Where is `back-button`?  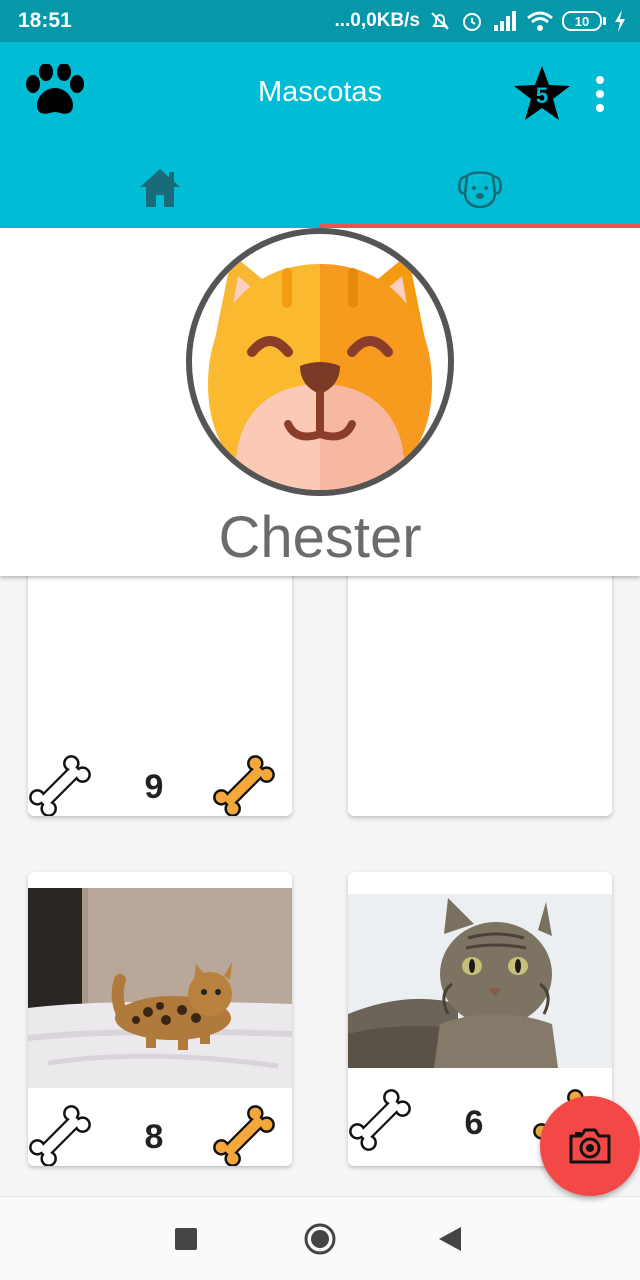
back-button is located at coordinates (450, 1239).